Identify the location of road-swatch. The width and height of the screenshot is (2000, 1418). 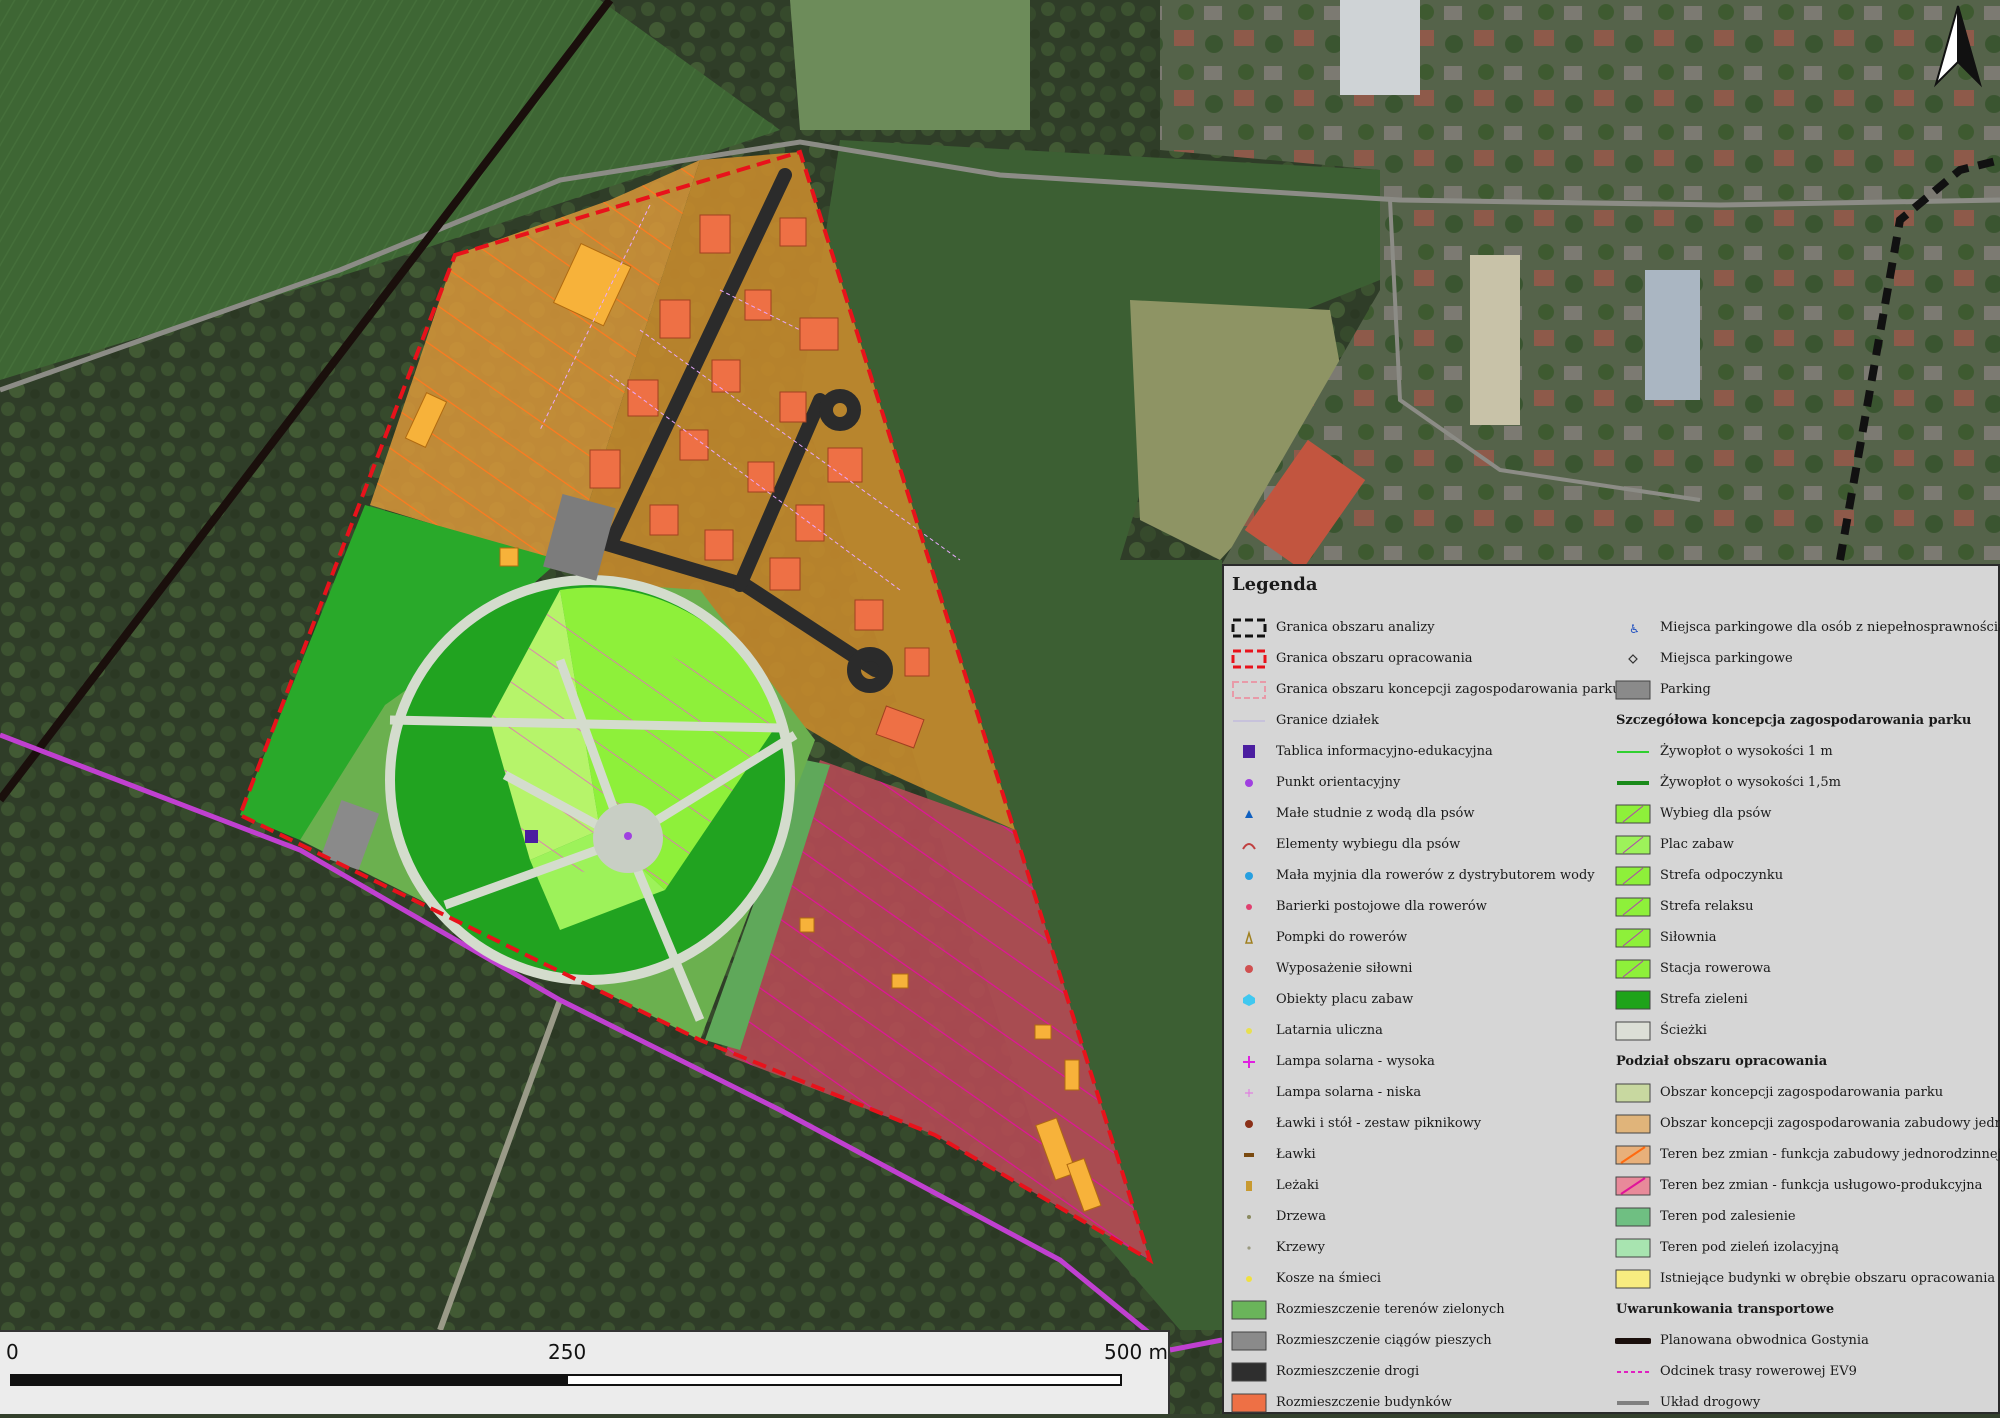
(1249, 1372).